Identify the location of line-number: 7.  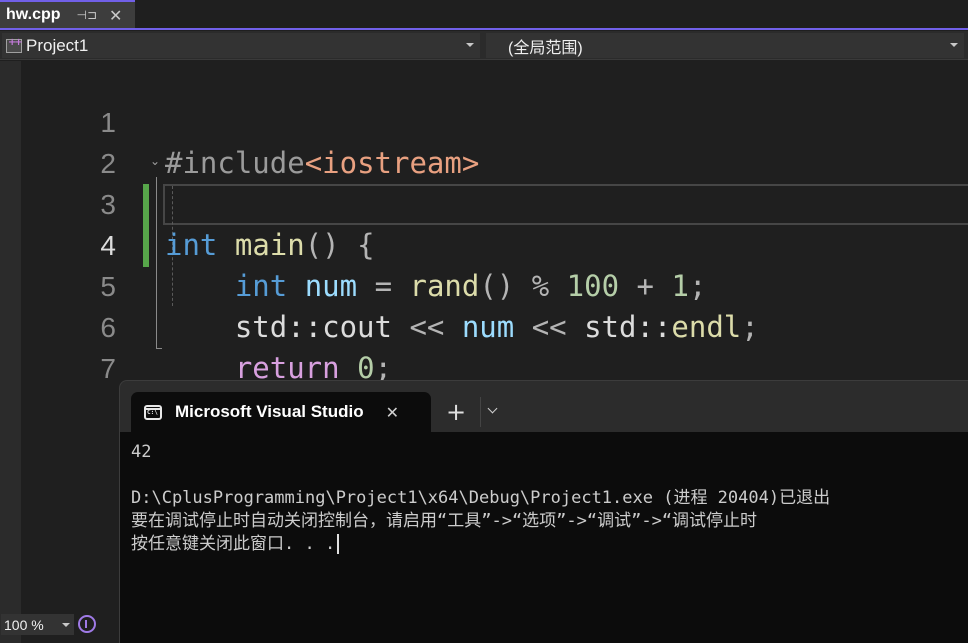
(108, 368).